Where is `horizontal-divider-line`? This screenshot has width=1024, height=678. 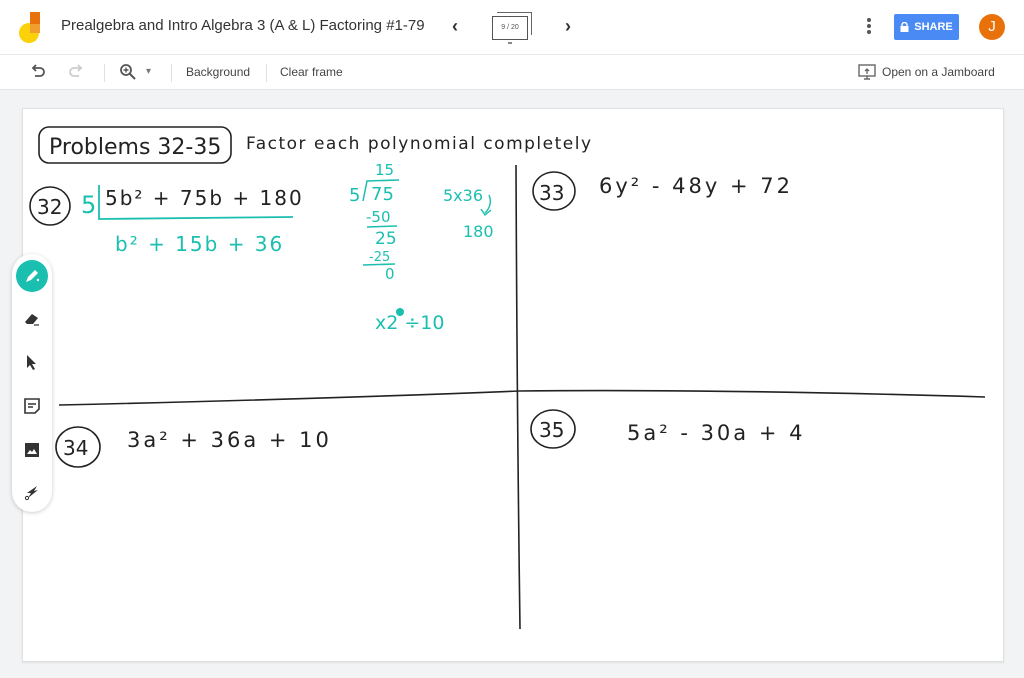
horizontal-divider-line is located at coordinates (522, 397).